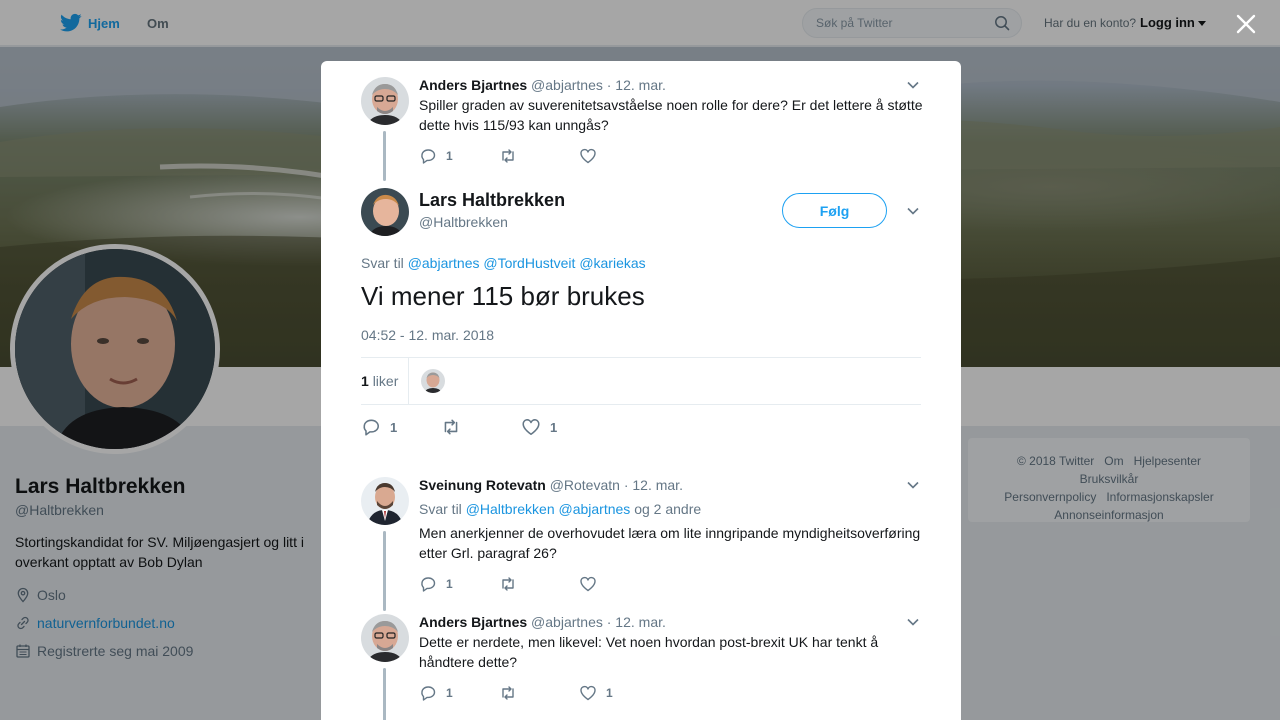 This screenshot has width=1280, height=720. I want to click on main-tweet-author-name: Lars Haltbrekken, so click(492, 200).